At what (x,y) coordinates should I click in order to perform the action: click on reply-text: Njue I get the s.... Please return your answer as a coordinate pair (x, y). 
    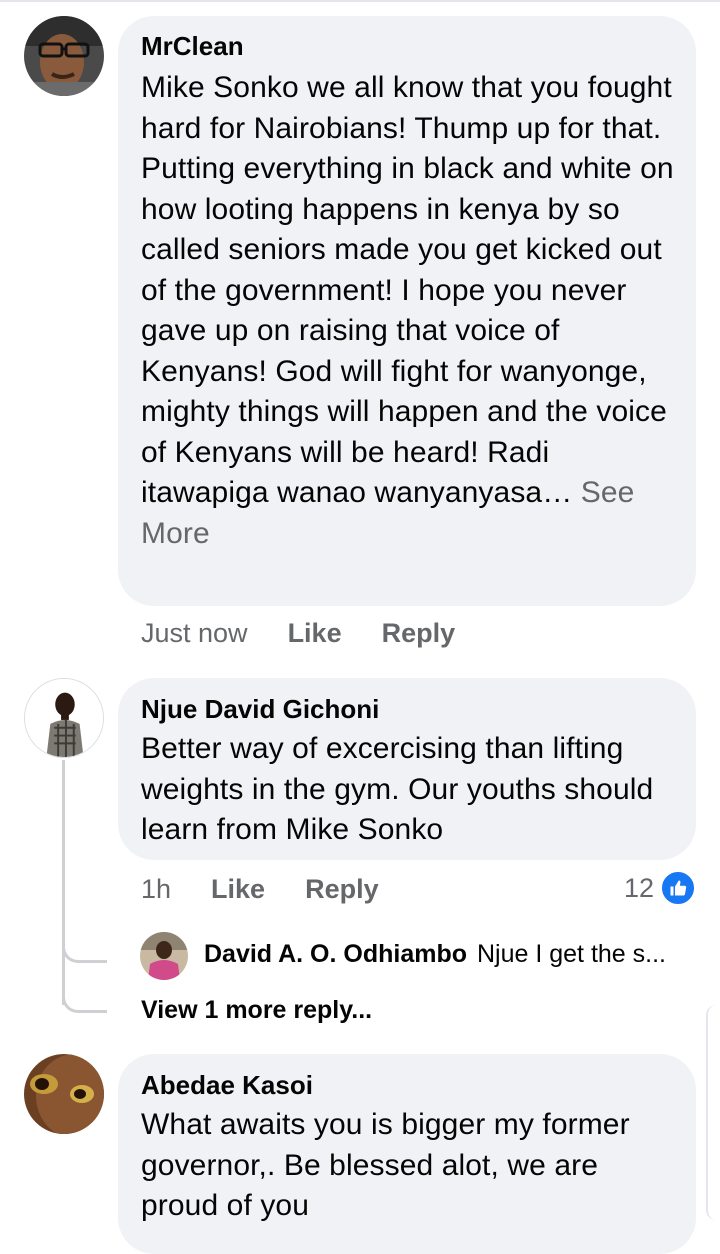
    Looking at the image, I should click on (571, 954).